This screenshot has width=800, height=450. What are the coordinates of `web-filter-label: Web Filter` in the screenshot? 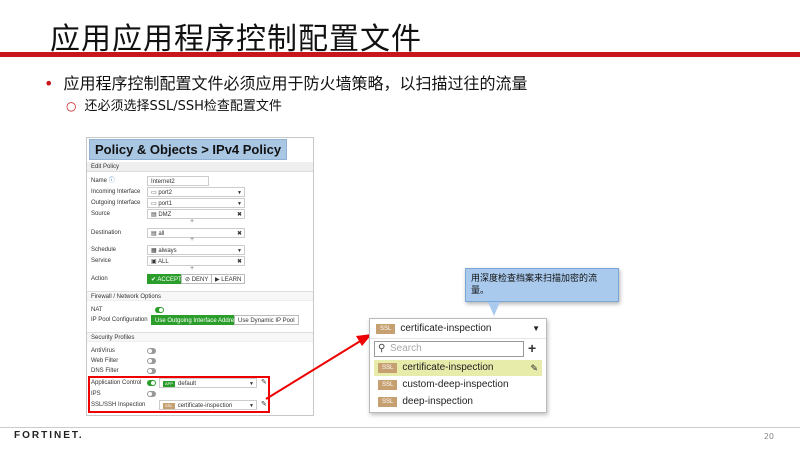 It's located at (105, 361).